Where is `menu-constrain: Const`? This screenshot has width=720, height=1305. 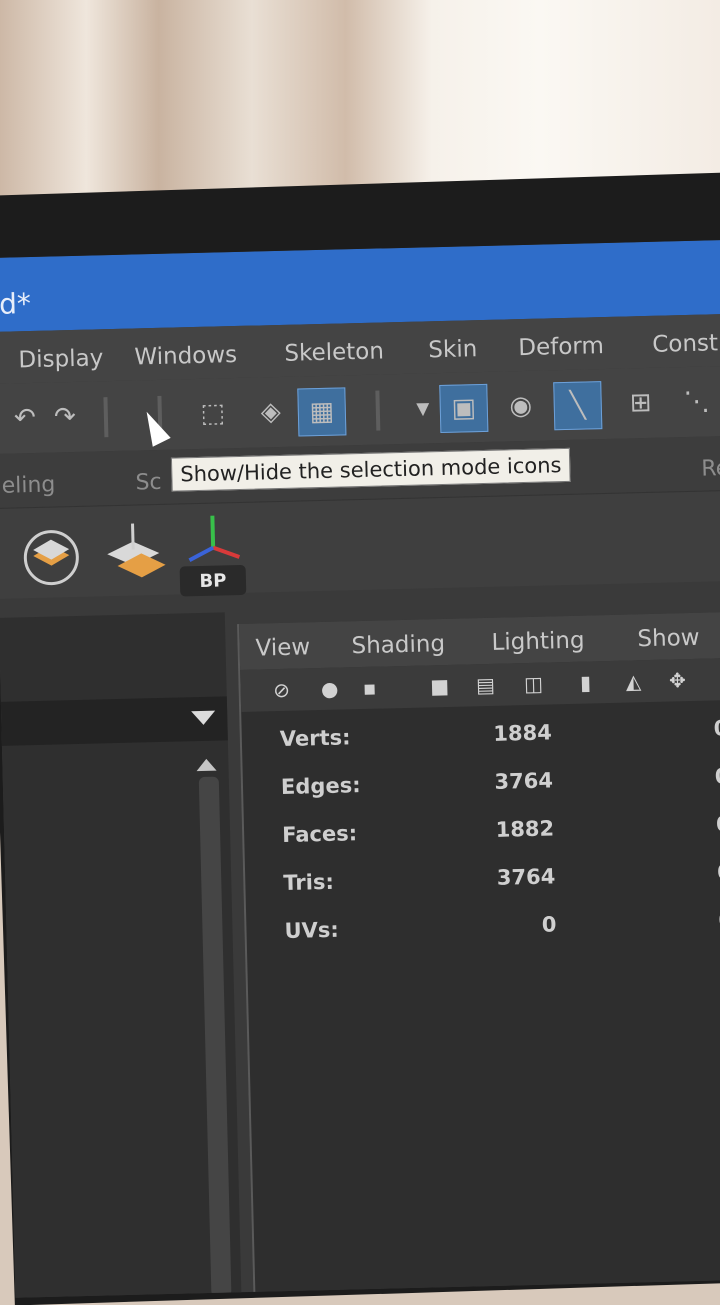 menu-constrain: Const is located at coordinates (685, 344).